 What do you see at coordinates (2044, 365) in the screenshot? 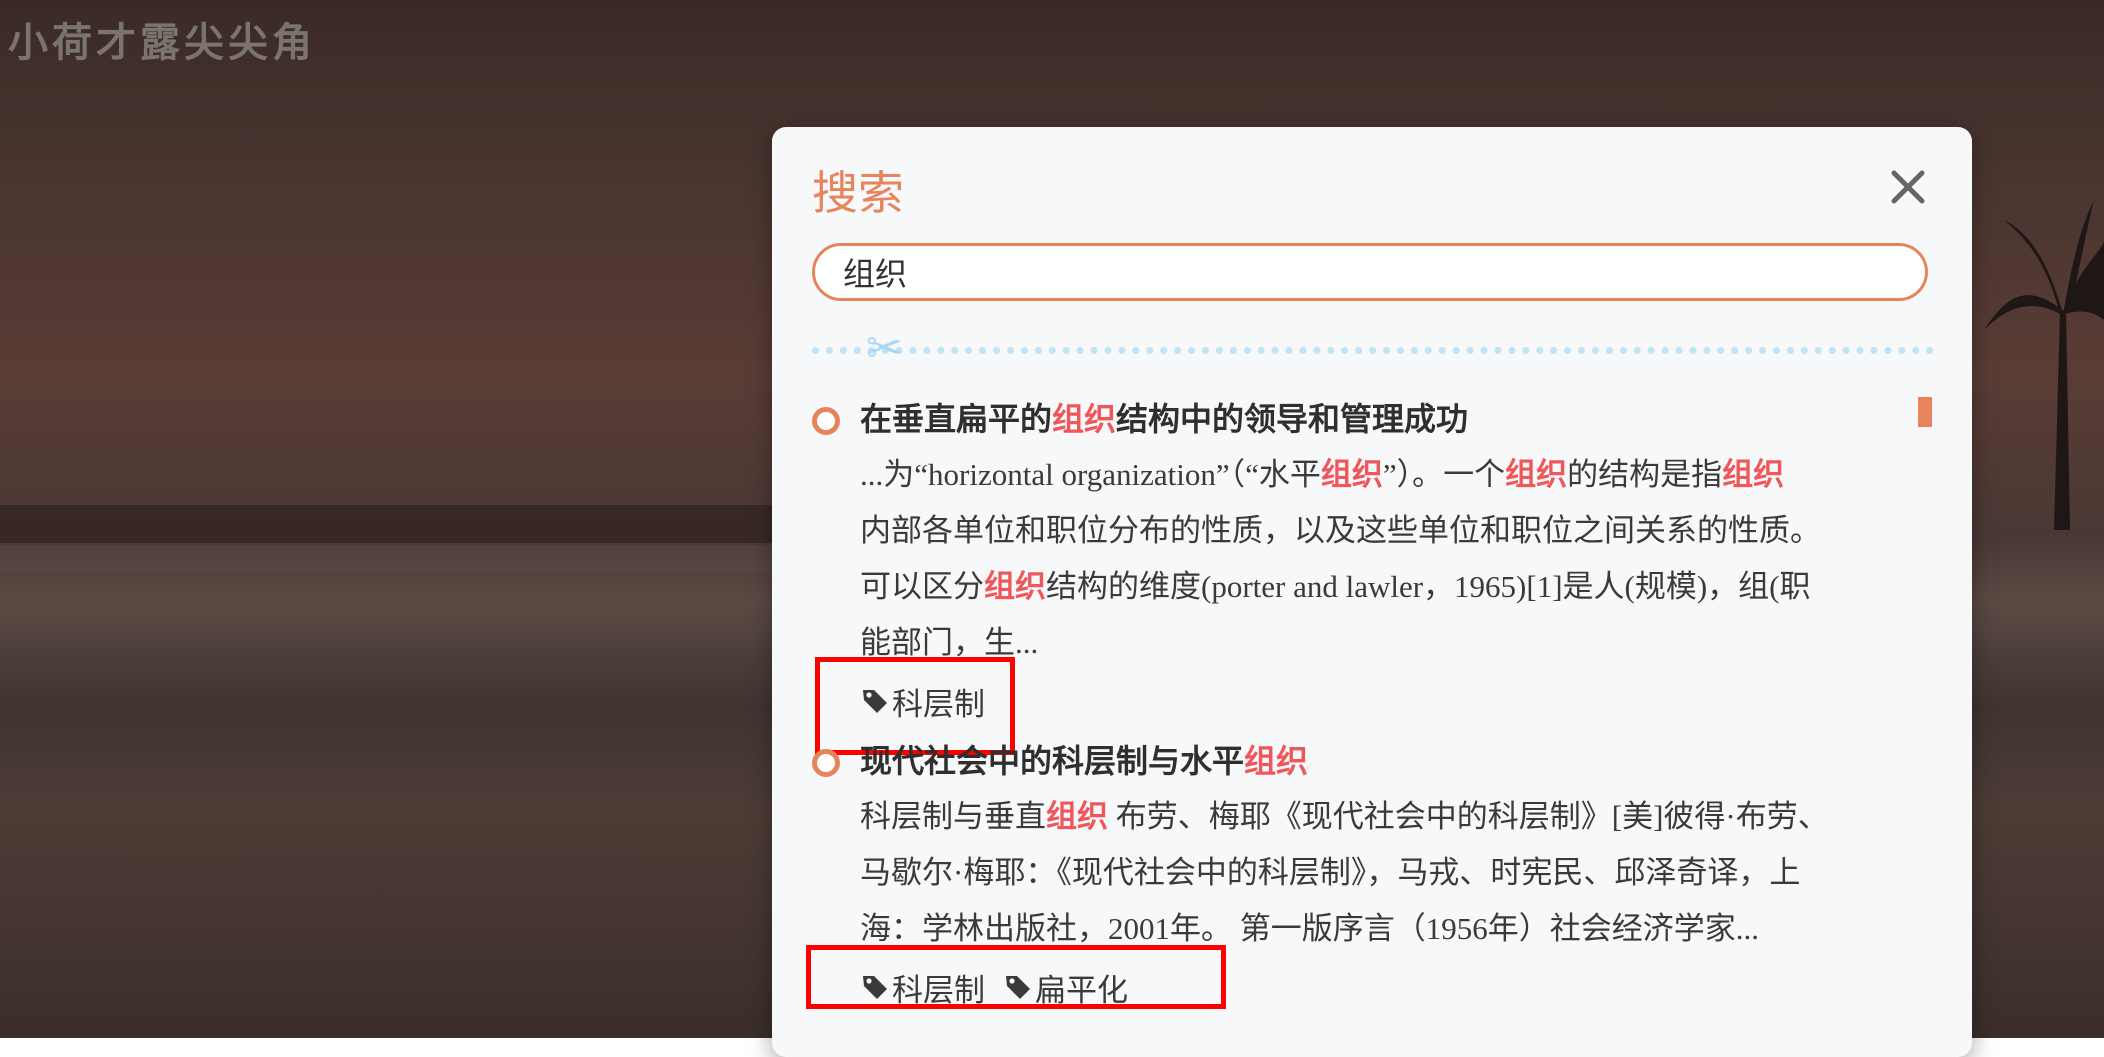
I see `palm-tree-silhouette` at bounding box center [2044, 365].